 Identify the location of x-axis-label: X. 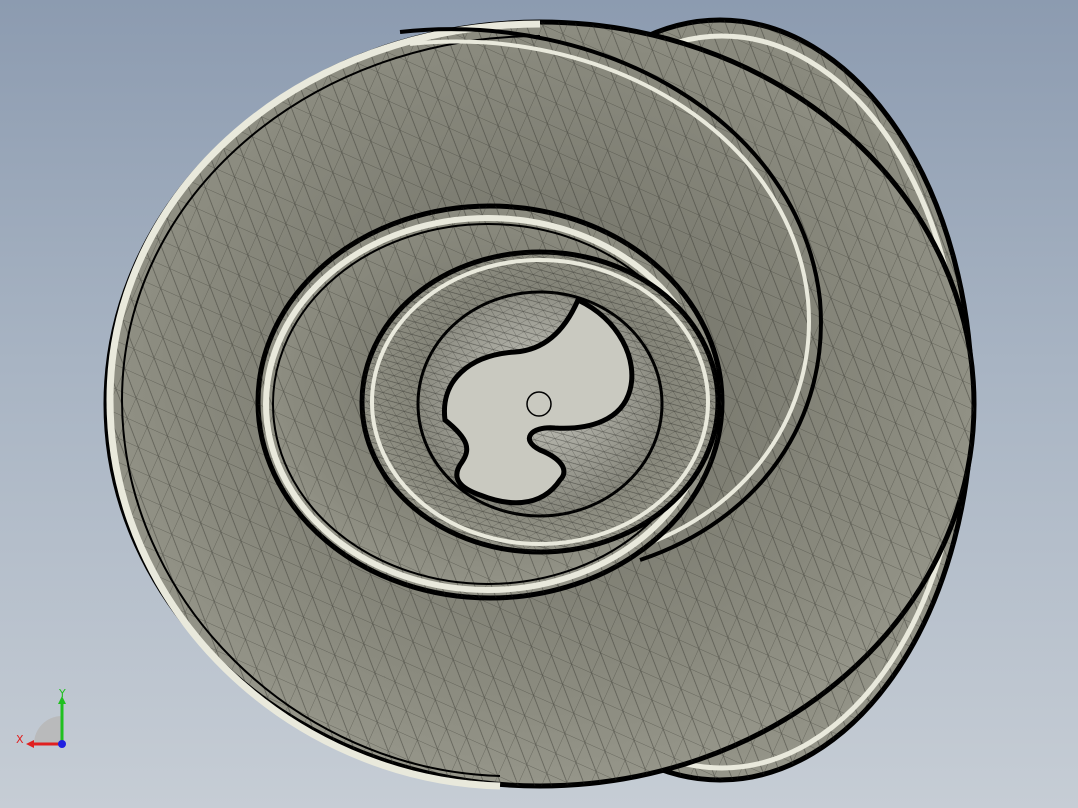
(20, 739).